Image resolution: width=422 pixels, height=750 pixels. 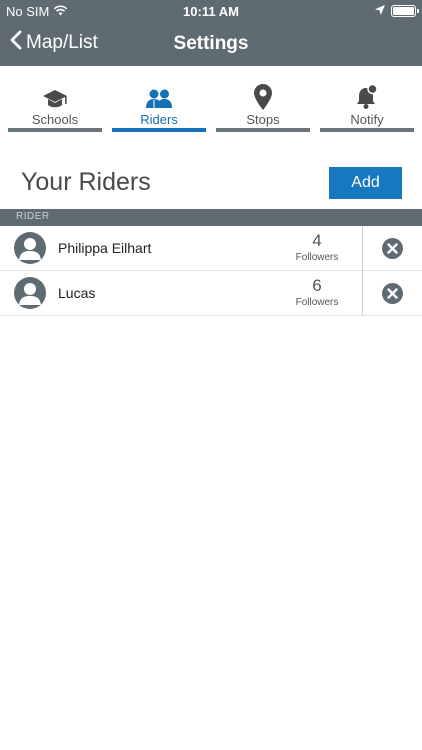 I want to click on follower-count-value: 6, so click(x=317, y=285).